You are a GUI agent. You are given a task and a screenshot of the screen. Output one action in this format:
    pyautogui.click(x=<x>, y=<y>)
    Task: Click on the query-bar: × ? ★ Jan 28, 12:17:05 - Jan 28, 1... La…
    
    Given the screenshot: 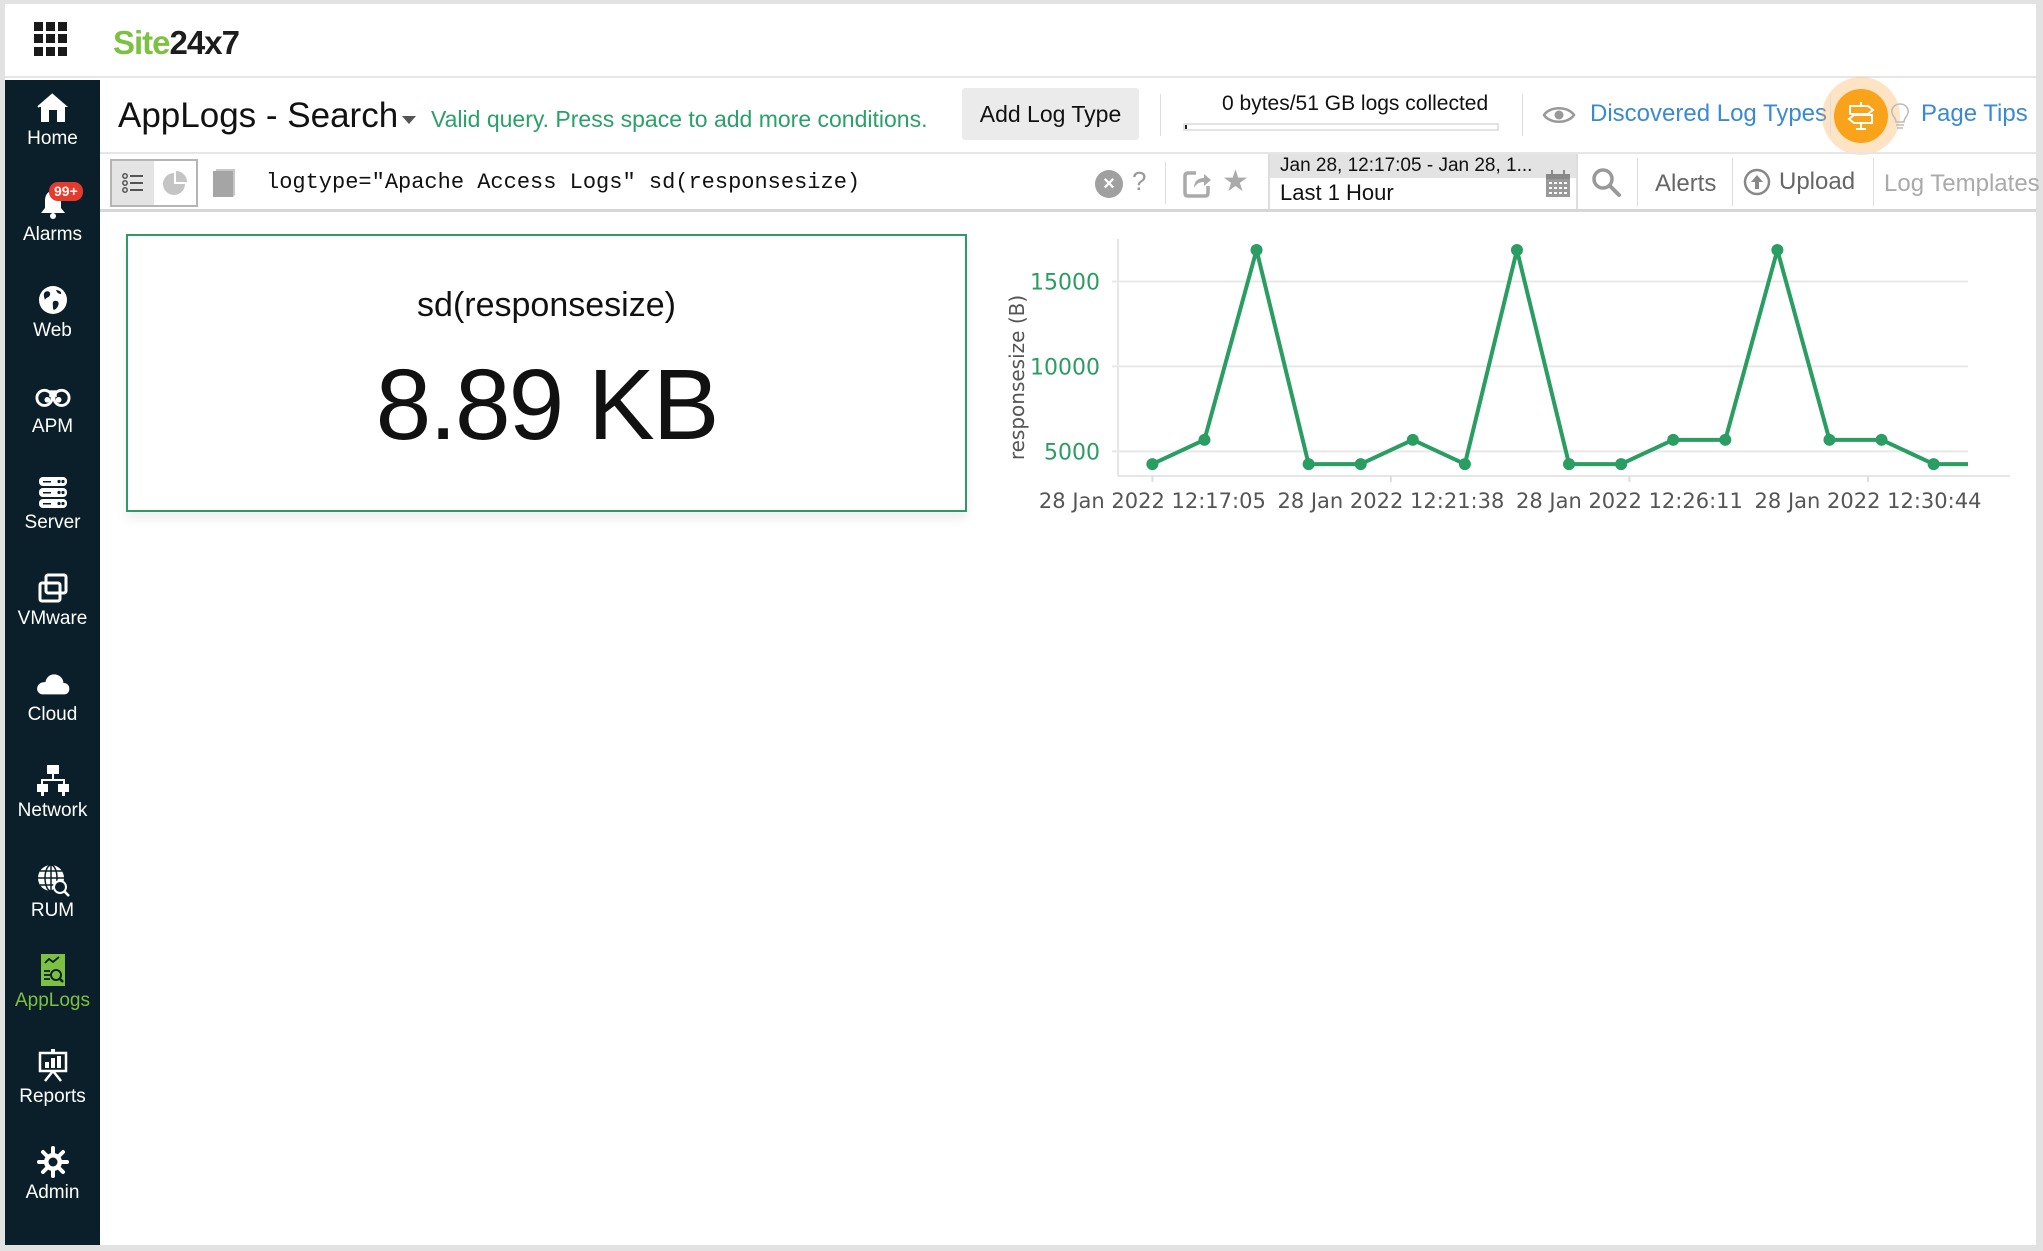 What is the action you would take?
    pyautogui.click(x=1070, y=182)
    